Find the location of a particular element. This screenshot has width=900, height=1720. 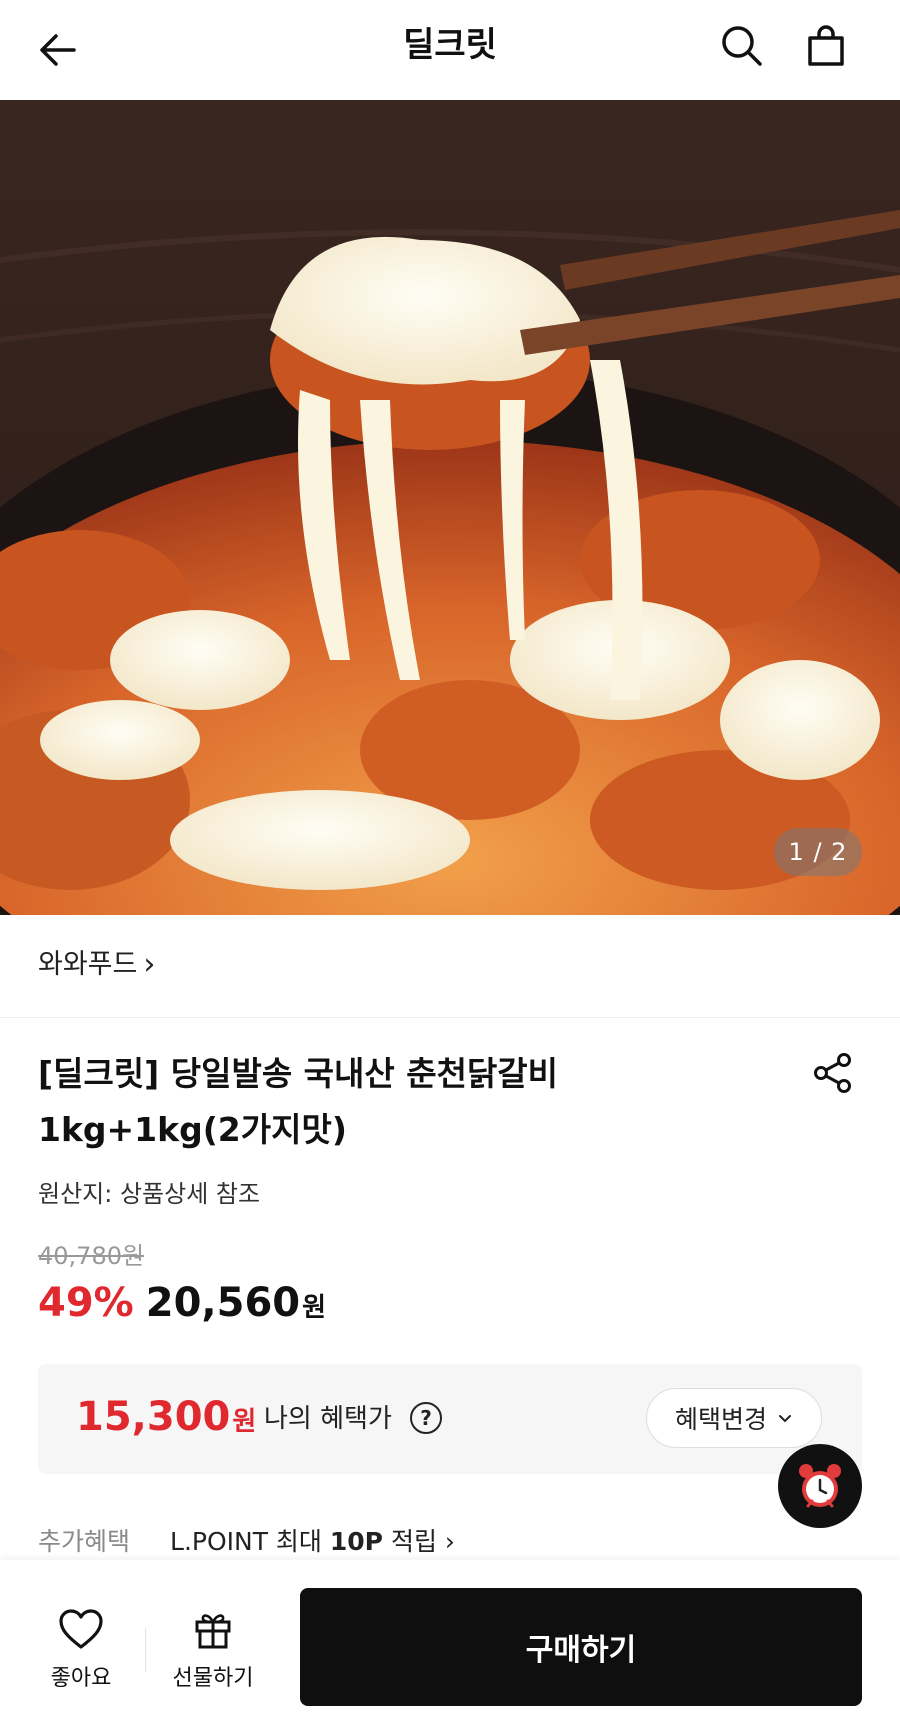

sale-price: 20,560 is located at coordinates (223, 1303).